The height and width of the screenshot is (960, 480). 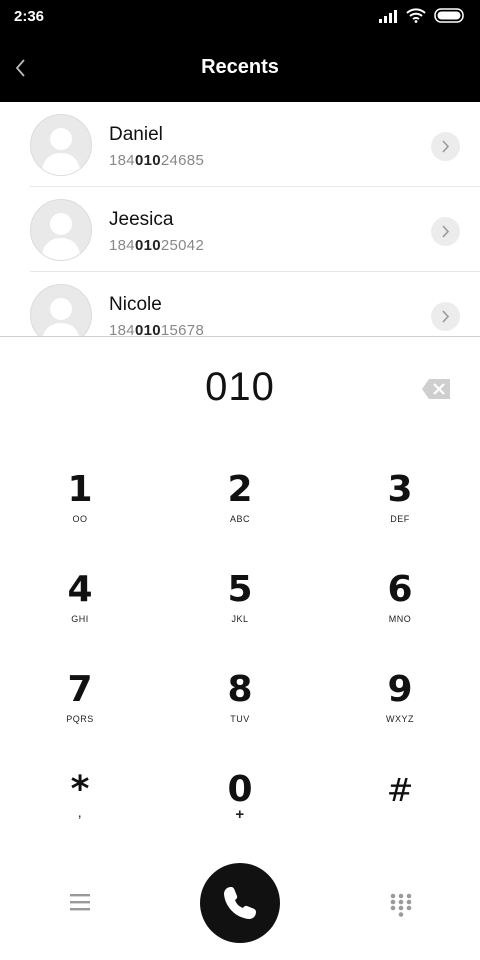 I want to click on key-5: 5 JKL, so click(x=240, y=610).